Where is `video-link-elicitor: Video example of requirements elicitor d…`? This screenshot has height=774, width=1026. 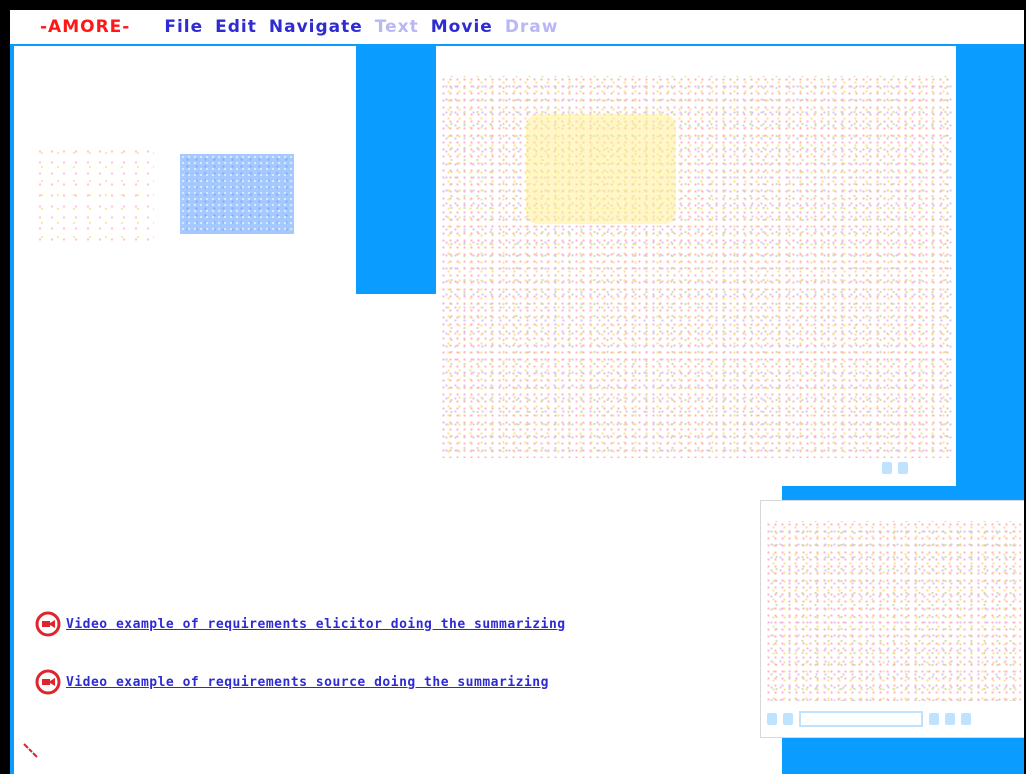 video-link-elicitor: Video example of requirements elicitor d… is located at coordinates (316, 624).